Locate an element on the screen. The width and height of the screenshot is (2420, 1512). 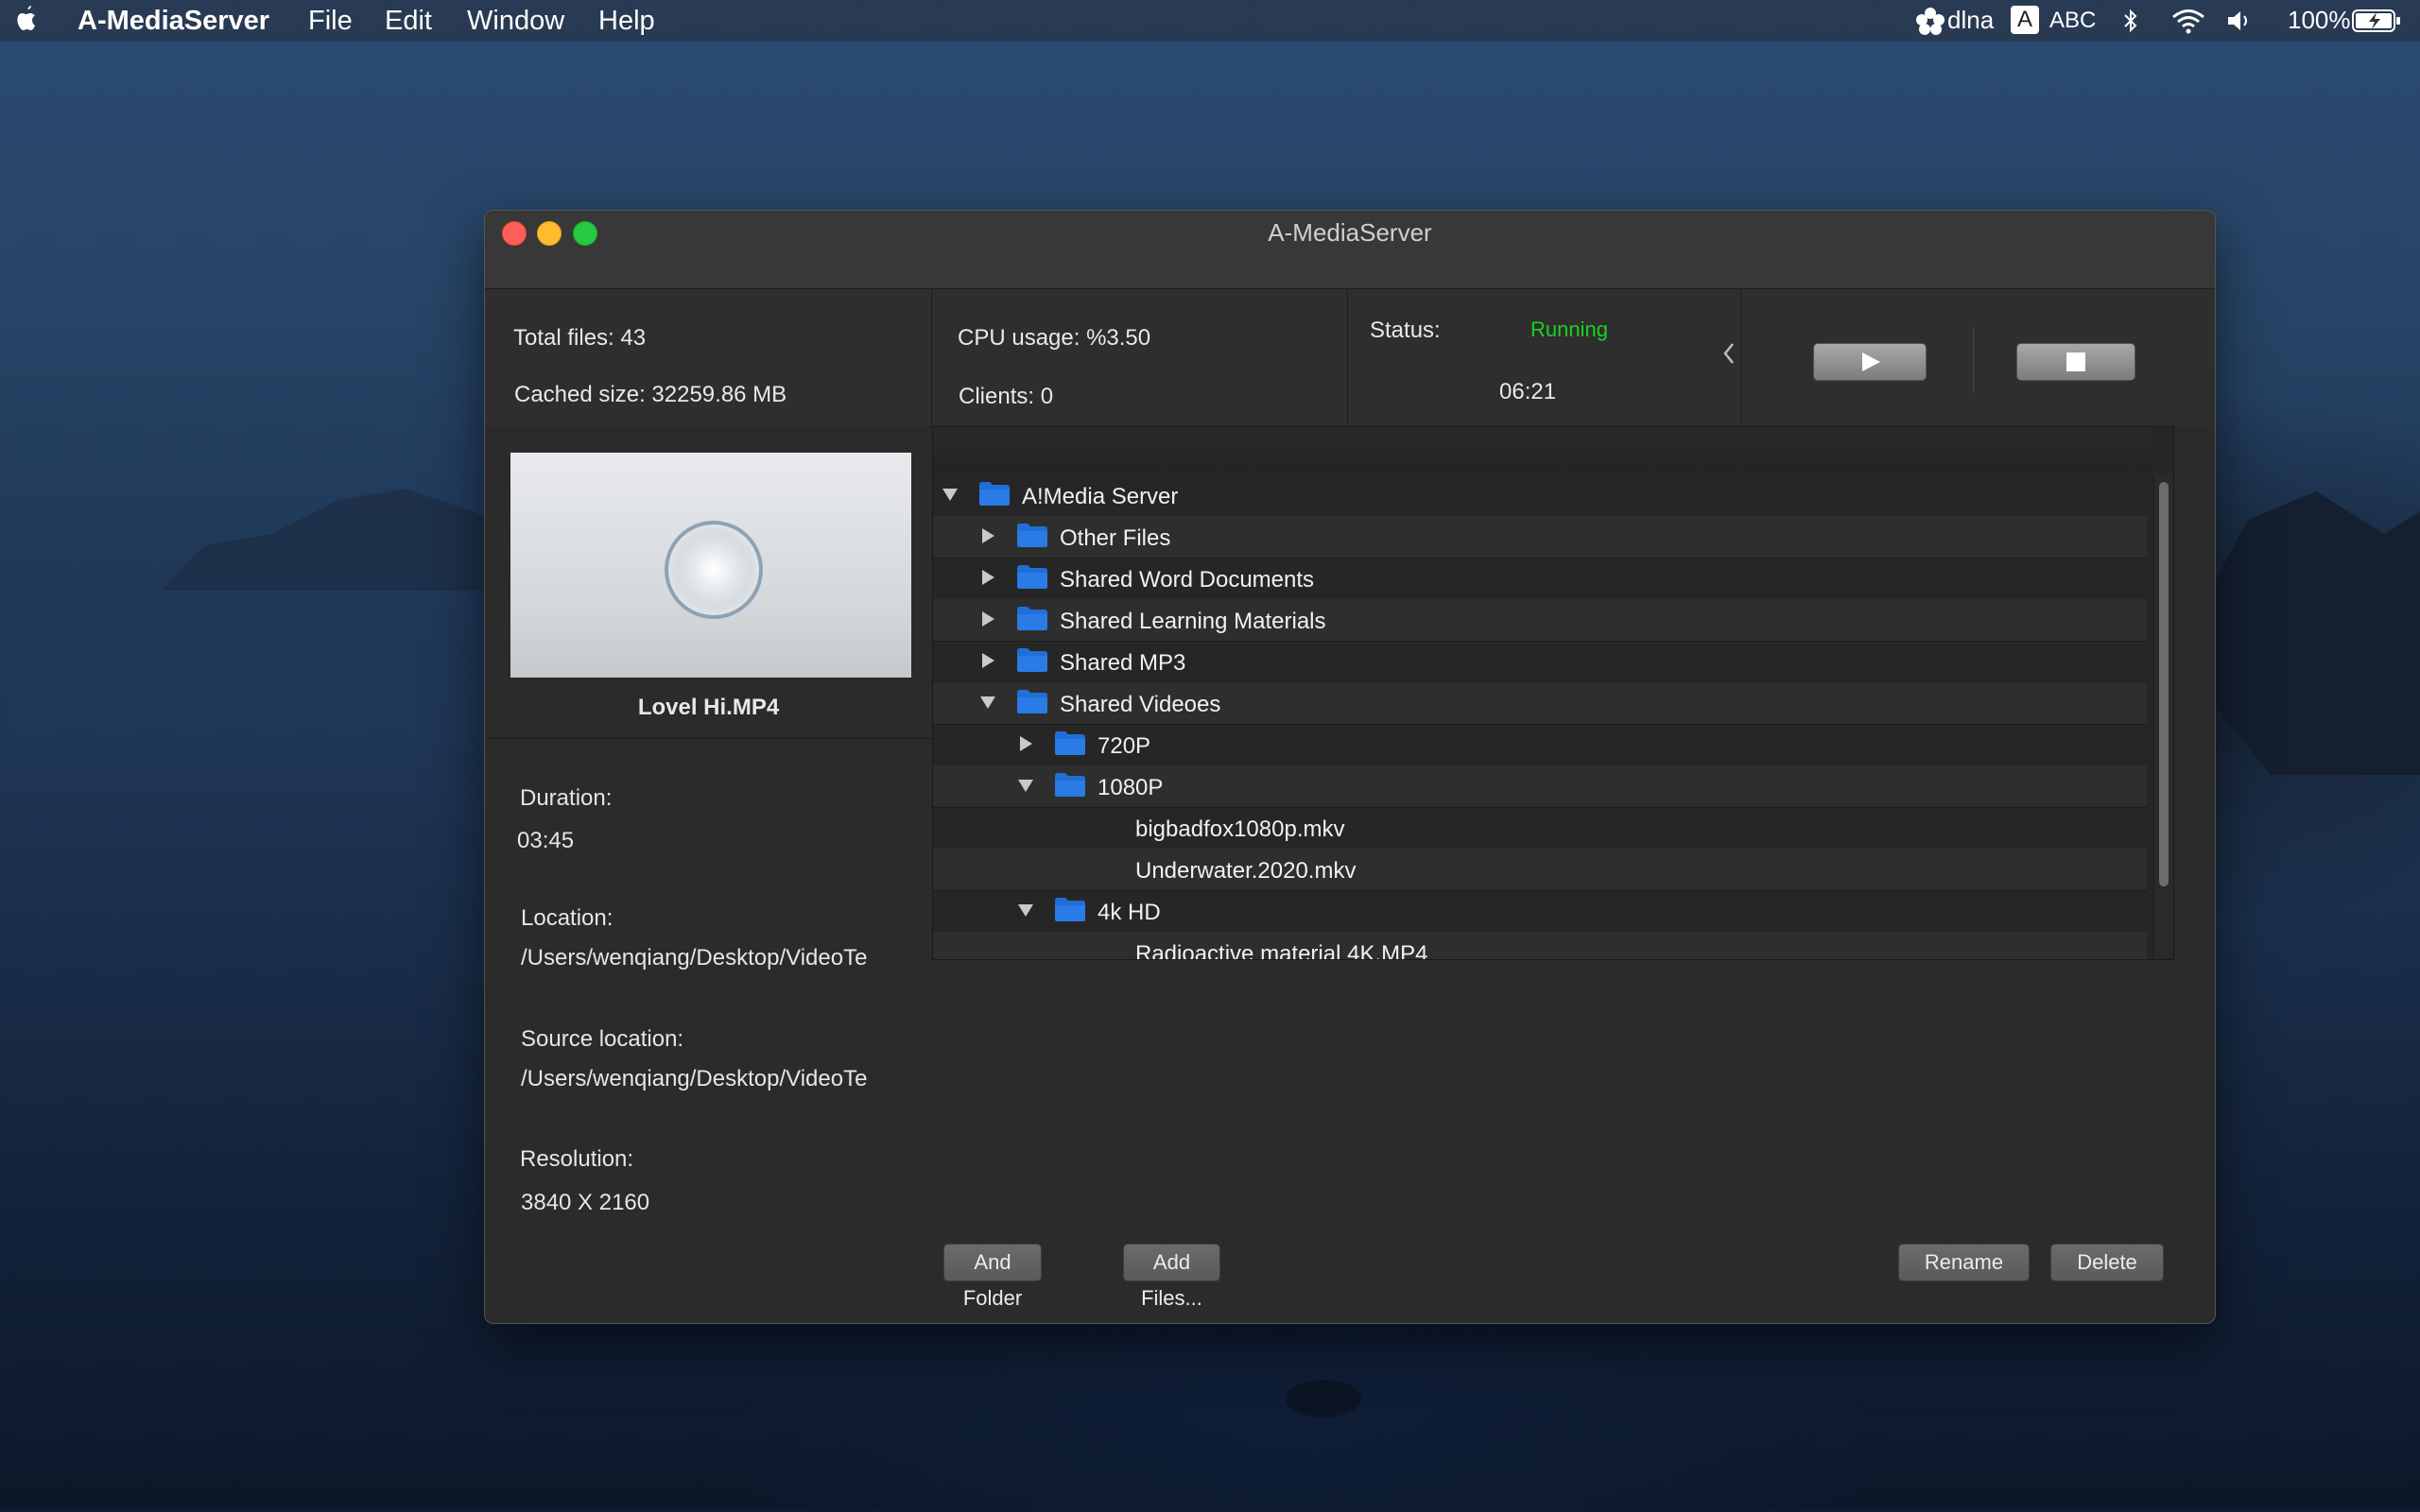
duration-value: 03:45 is located at coordinates (546, 840).